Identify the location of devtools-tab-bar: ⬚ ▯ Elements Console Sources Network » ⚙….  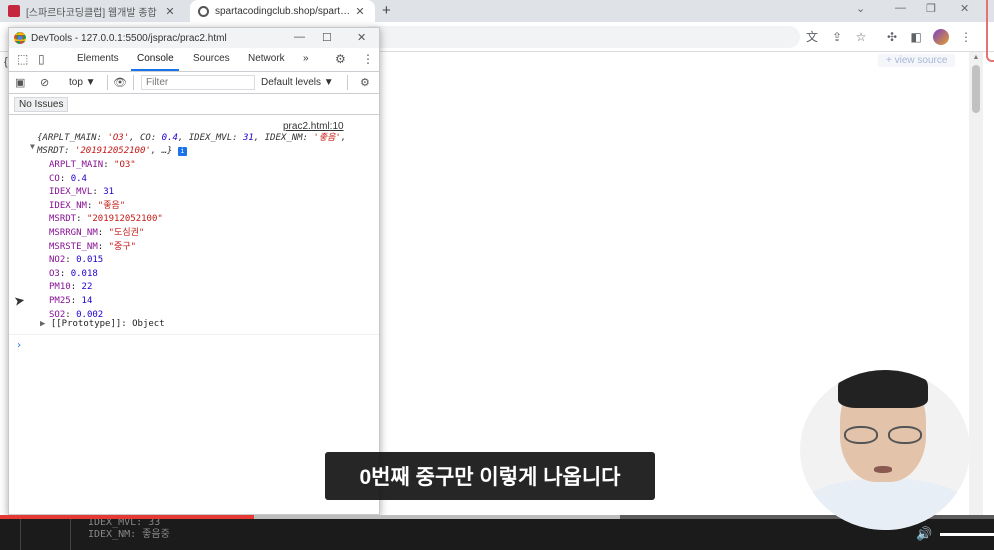
(194, 60).